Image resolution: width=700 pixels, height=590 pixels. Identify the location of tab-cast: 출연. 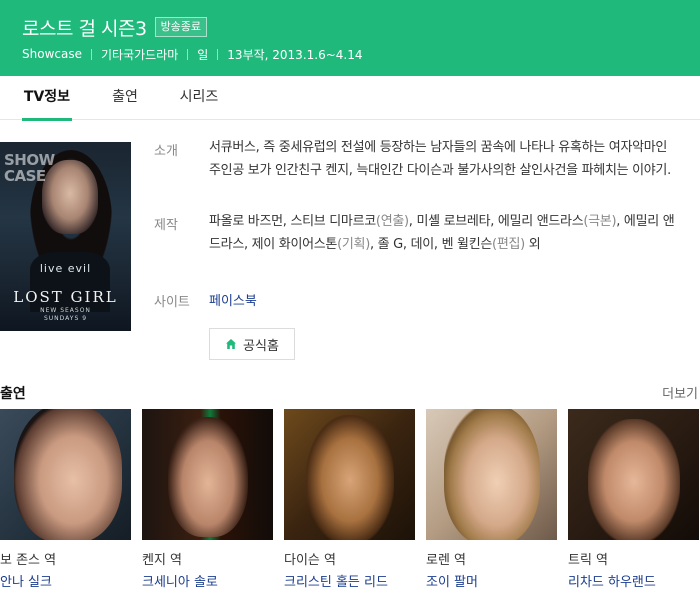
(125, 98).